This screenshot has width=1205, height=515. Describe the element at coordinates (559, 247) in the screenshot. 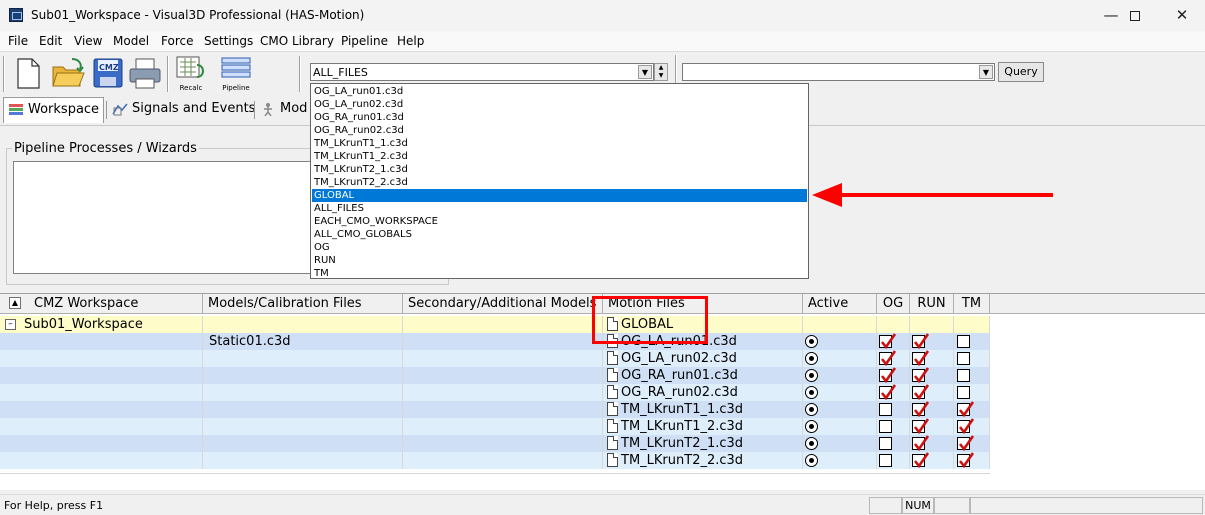

I see `dropdown-item: OG` at that location.